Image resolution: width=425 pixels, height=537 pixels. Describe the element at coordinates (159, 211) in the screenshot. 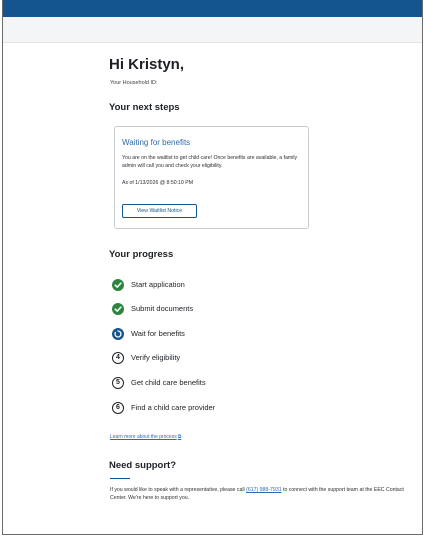

I see `view-waitlist-notice-button: View Waitlist Notice` at that location.